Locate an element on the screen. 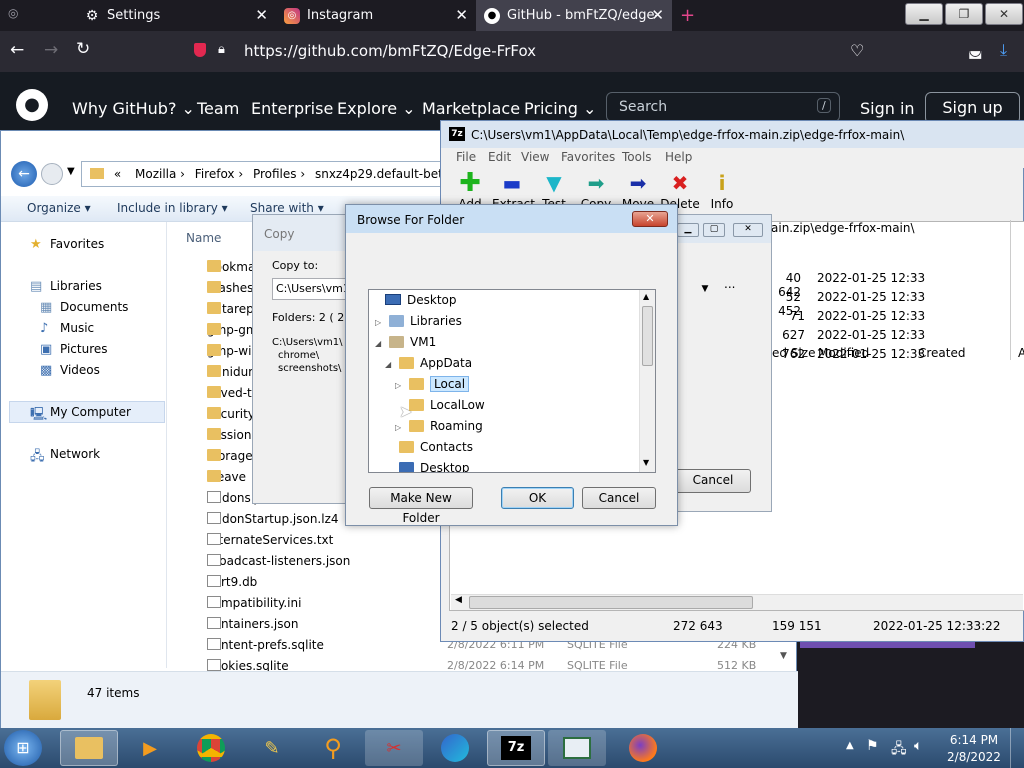 The height and width of the screenshot is (768, 1024). shield-icon is located at coordinates (200, 50).